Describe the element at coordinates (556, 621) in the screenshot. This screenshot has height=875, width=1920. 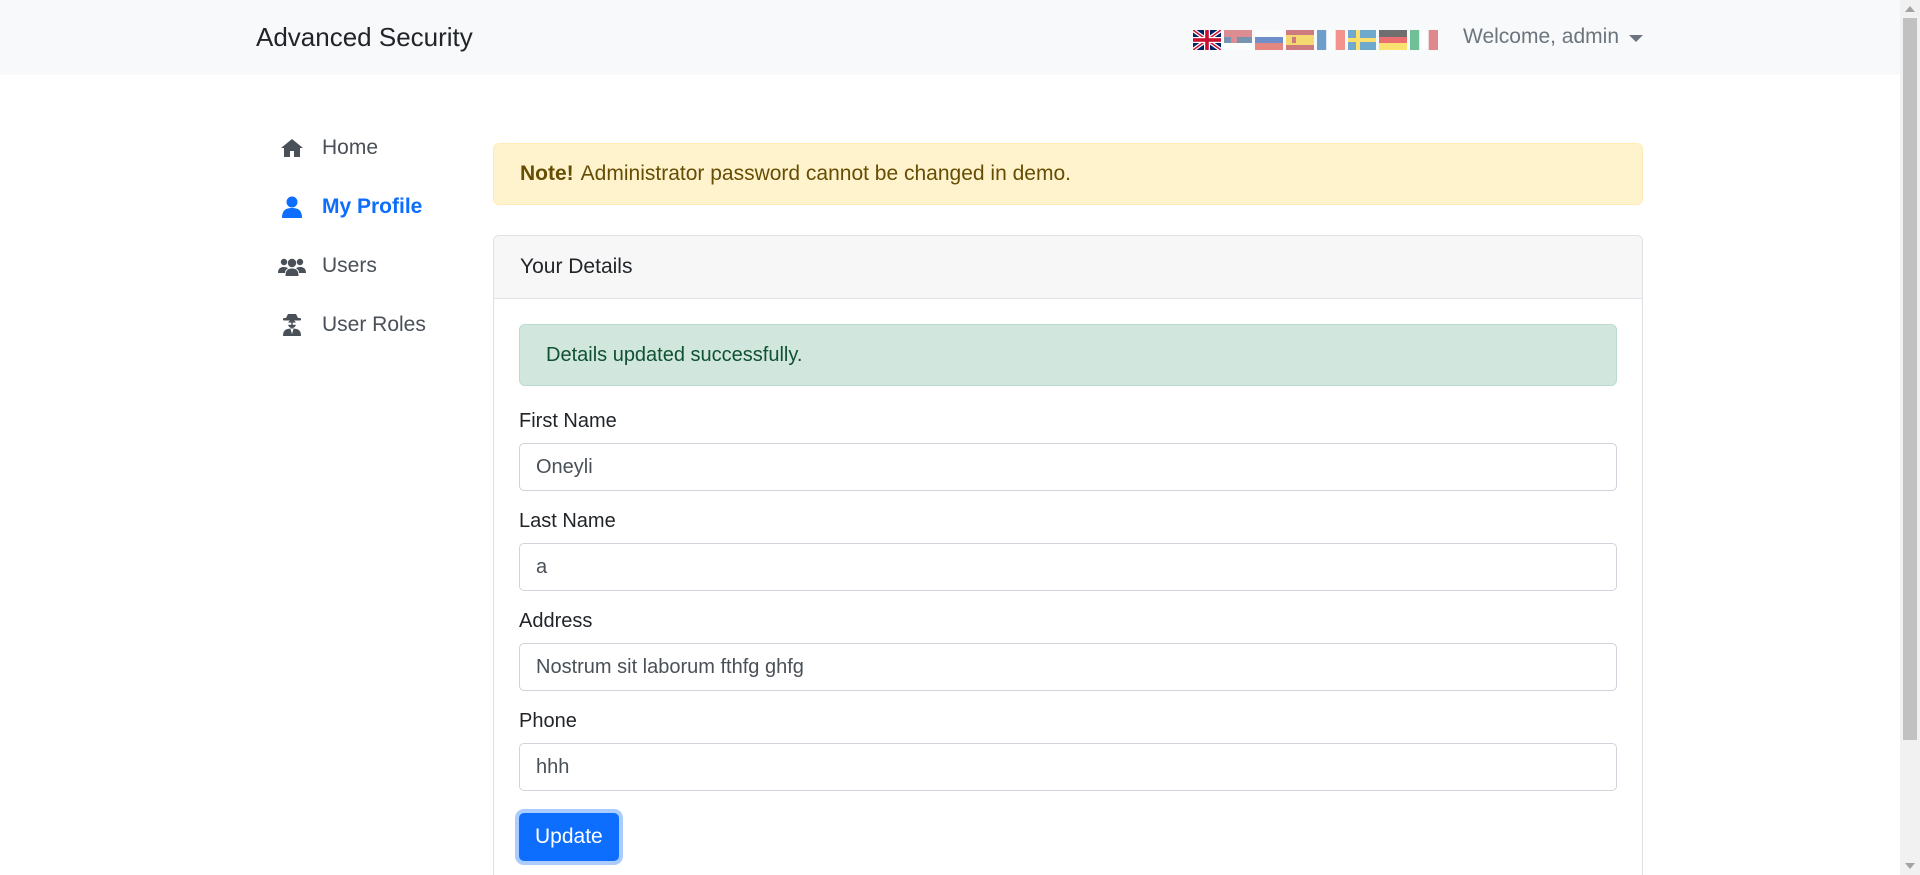
I see `address-label: Address` at that location.